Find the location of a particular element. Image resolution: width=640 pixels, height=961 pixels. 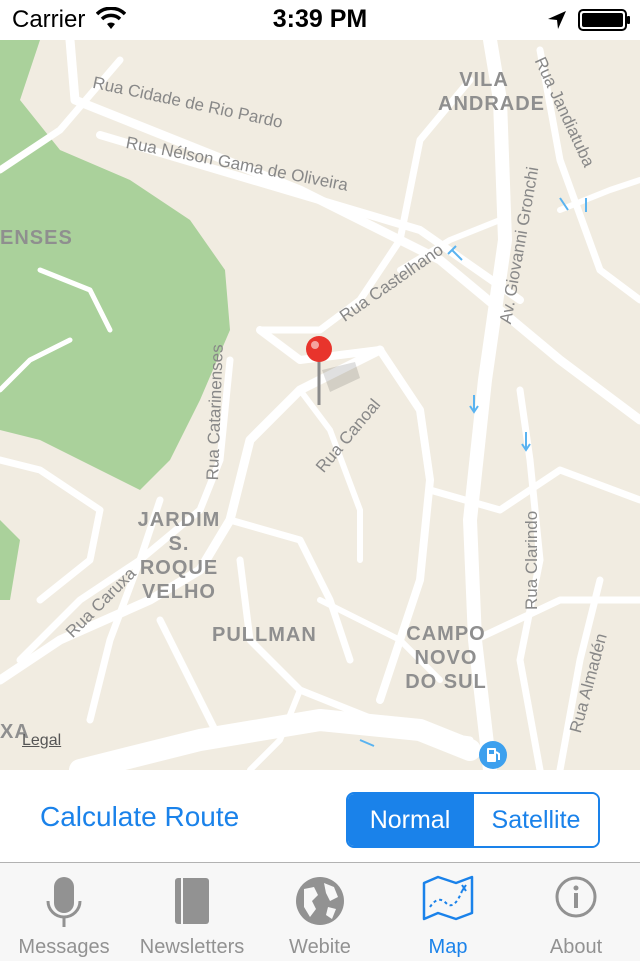

globe-icon is located at coordinates (320, 903).